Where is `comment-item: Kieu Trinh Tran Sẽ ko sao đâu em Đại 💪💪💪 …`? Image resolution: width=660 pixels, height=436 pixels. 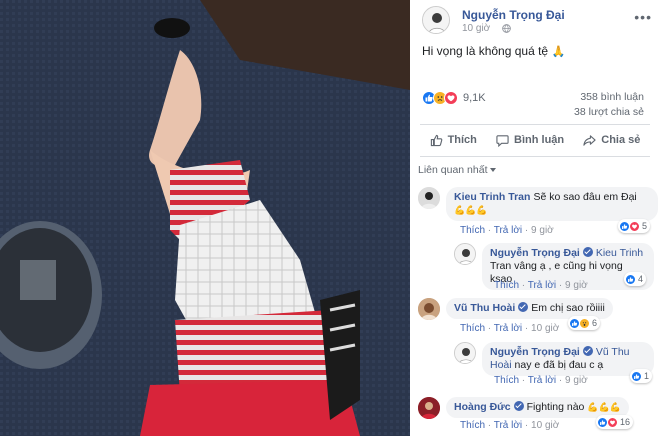 comment-item: Kieu Trinh Tran Sẽ ko sao đâu em Đại 💪💪💪 … is located at coordinates (538, 212).